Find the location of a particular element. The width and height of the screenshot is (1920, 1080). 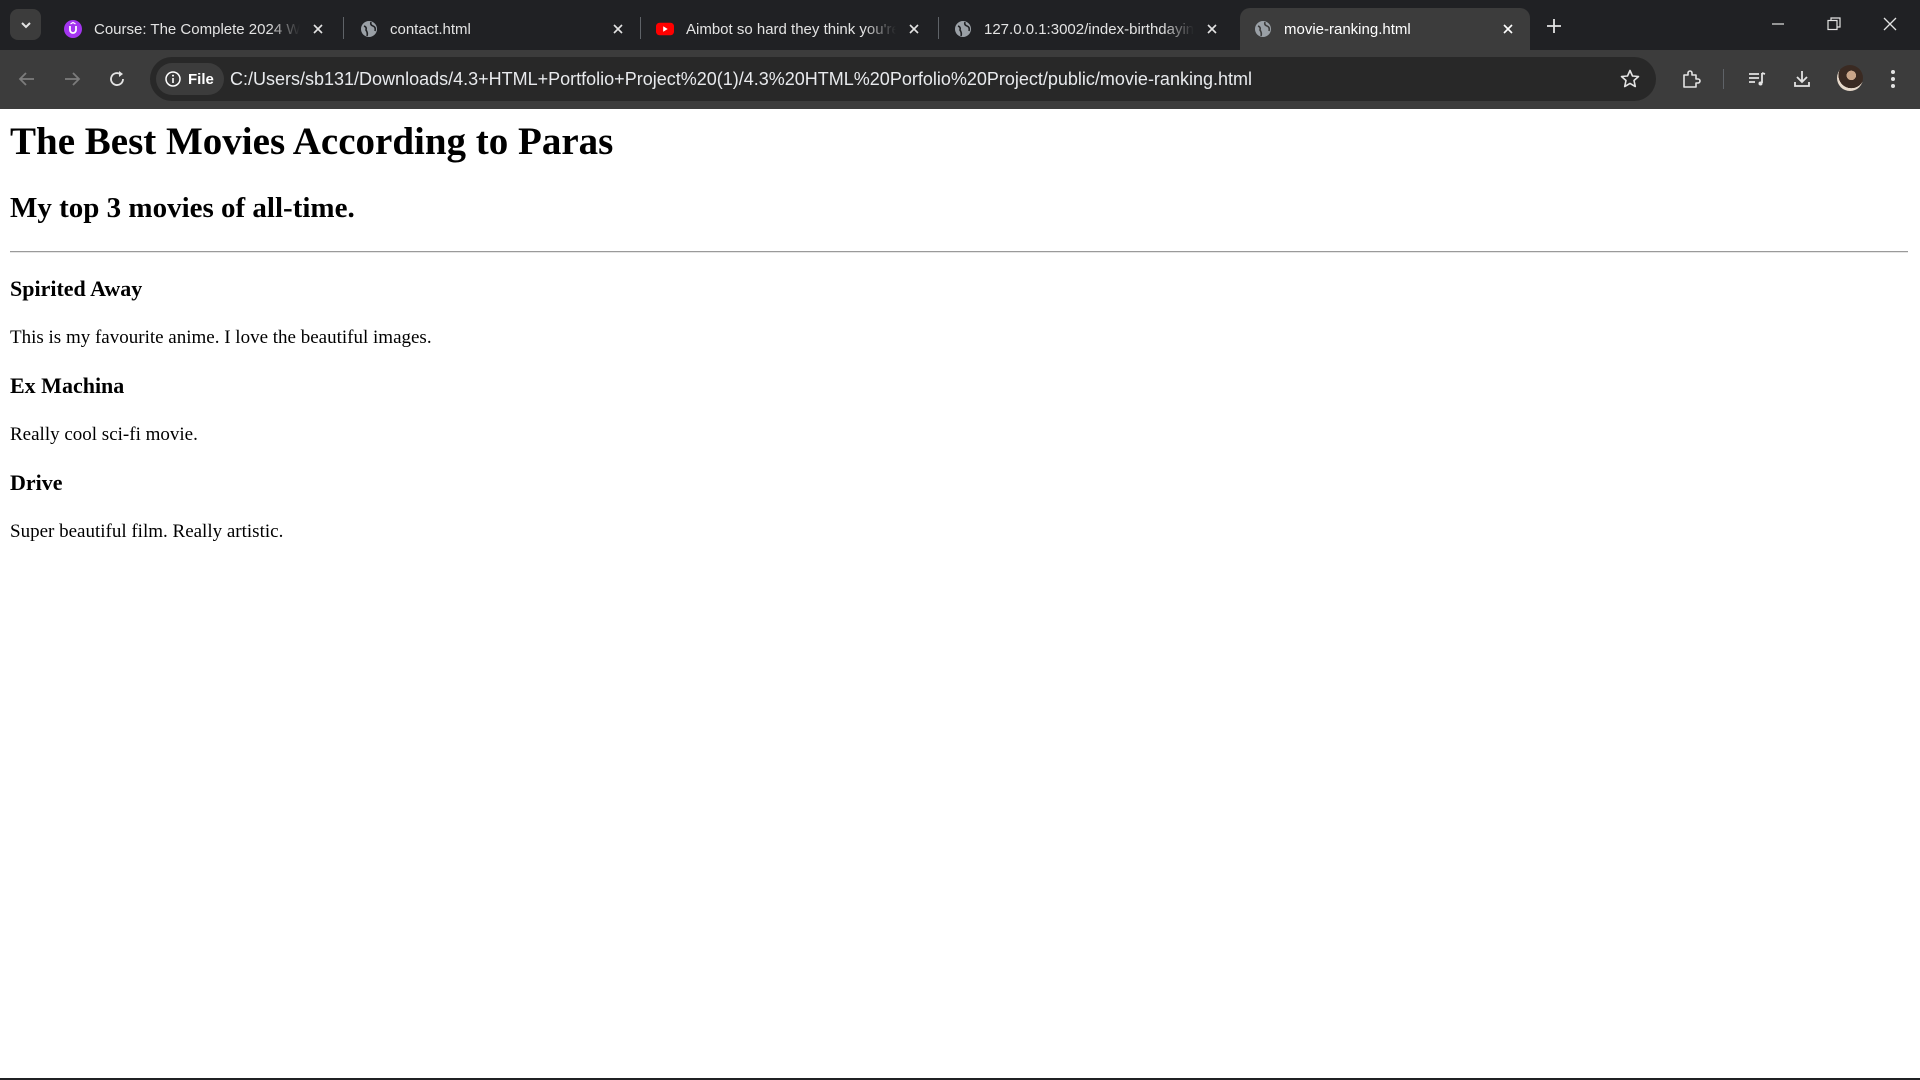

youtube-icon is located at coordinates (665, 29).